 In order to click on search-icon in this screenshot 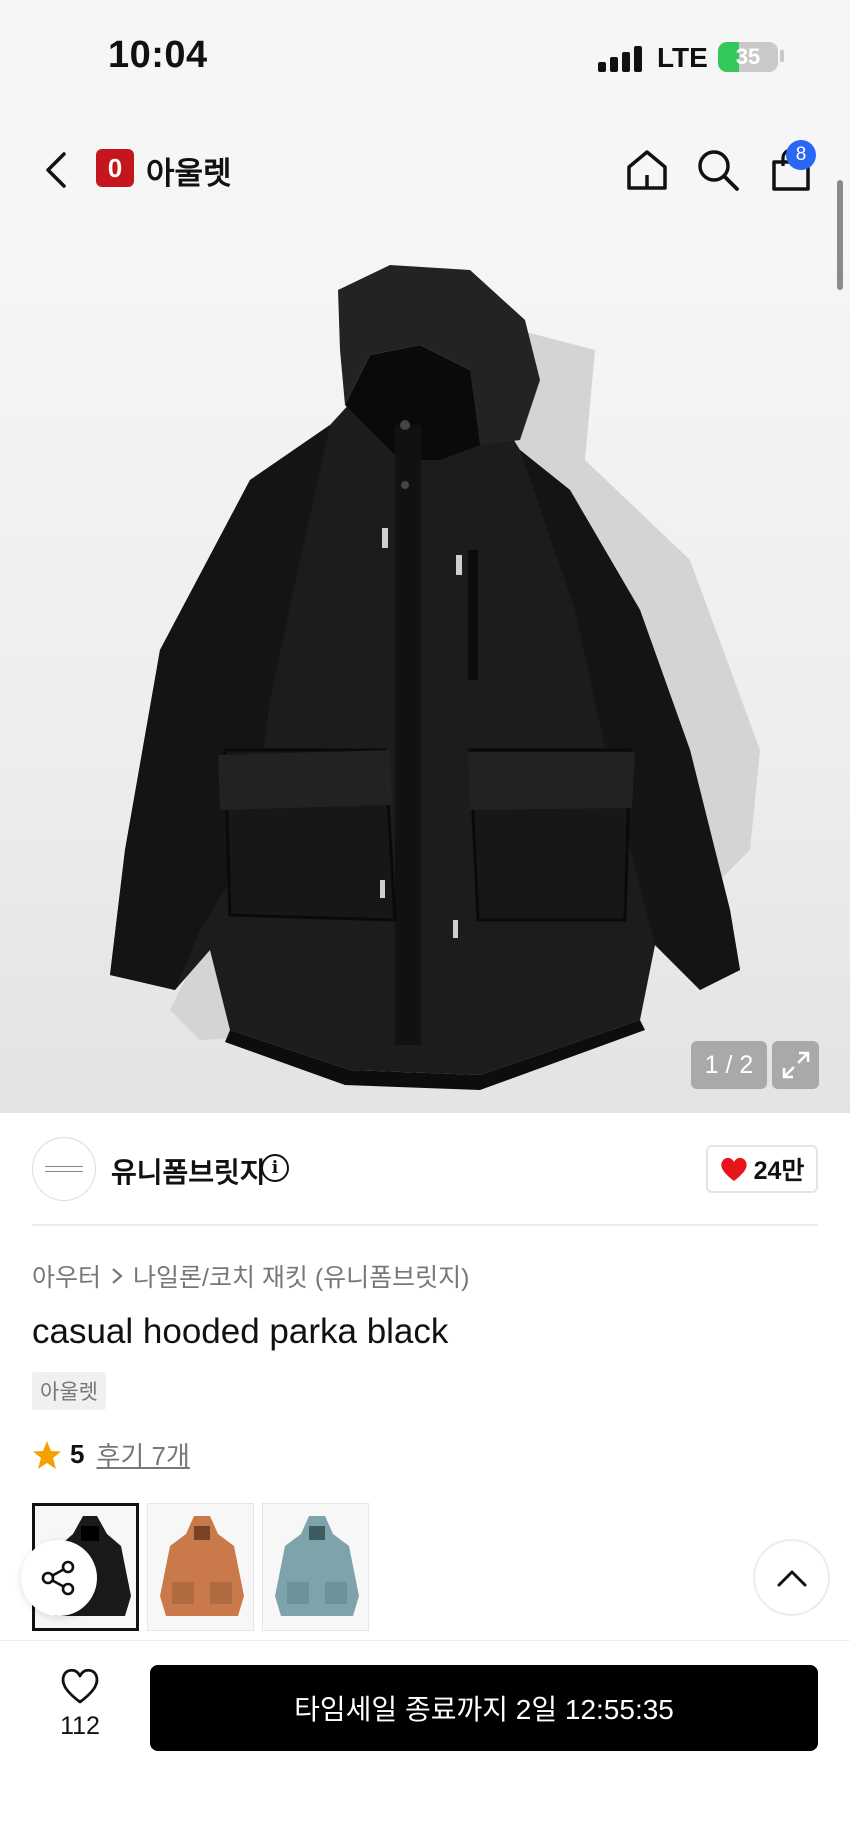, I will do `click(718, 170)`.